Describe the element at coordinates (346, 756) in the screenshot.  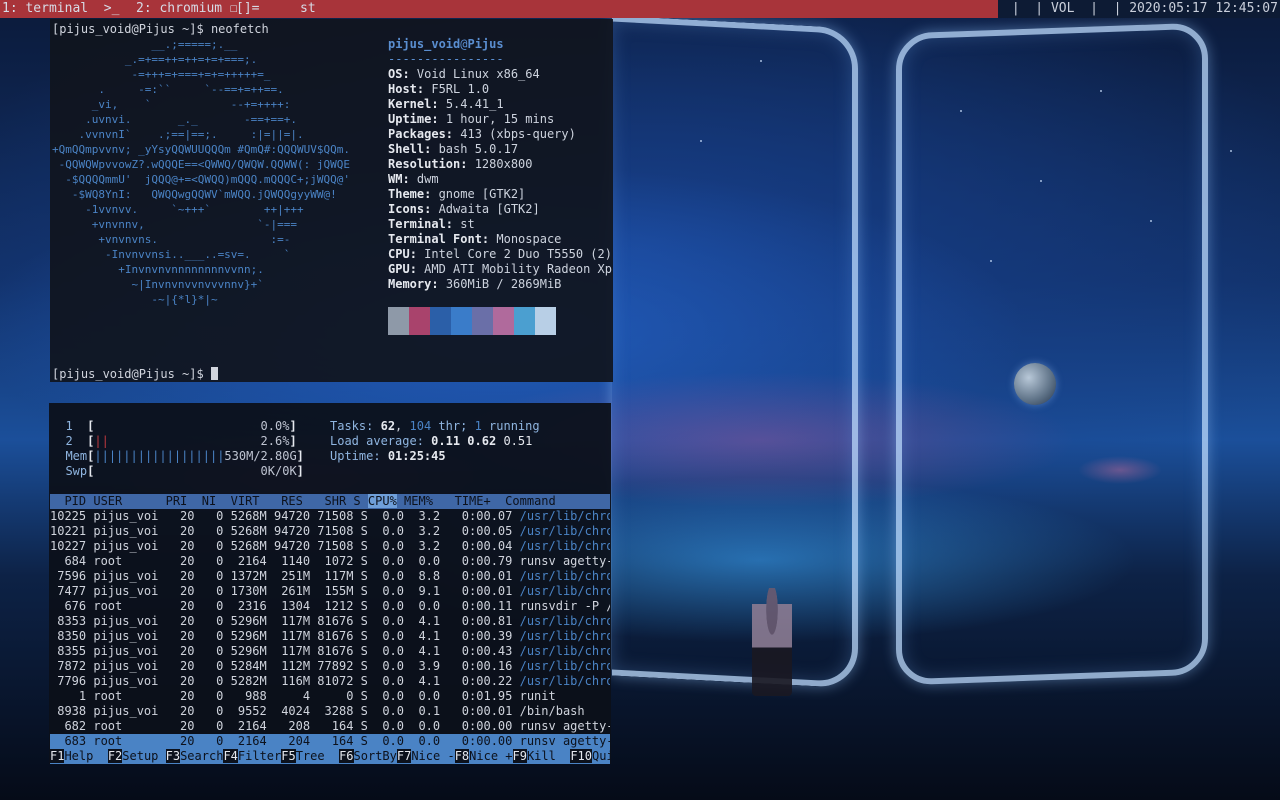
I see `fkey-key: F6` at that location.